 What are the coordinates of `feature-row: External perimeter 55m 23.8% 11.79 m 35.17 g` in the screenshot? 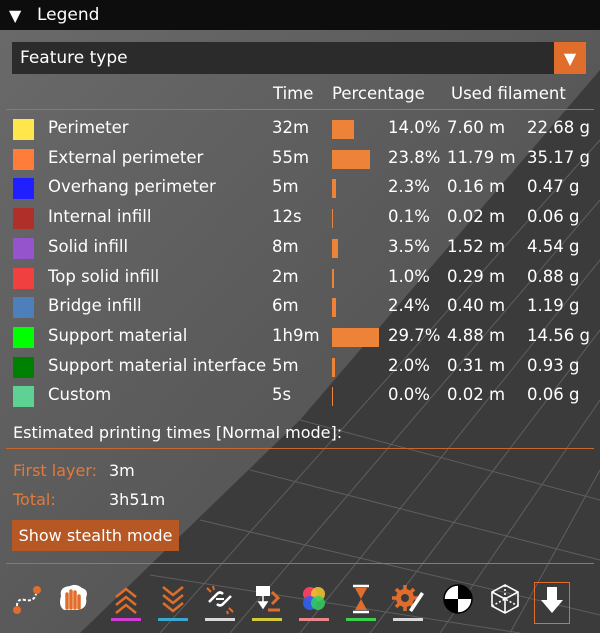 It's located at (300, 159).